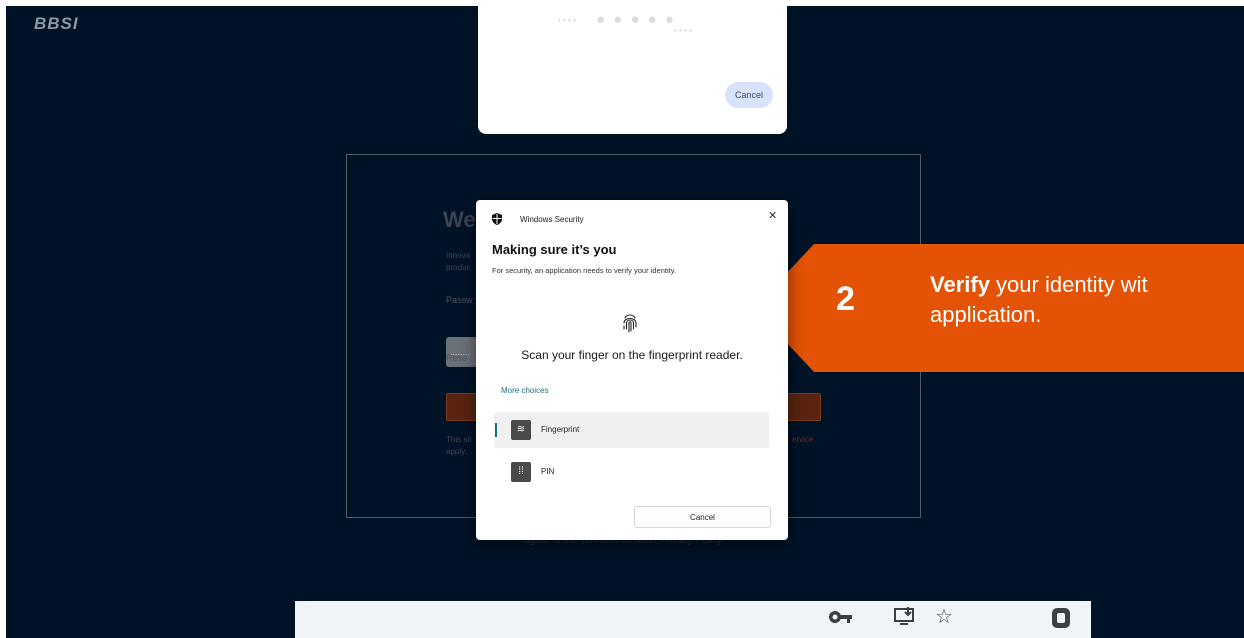 The width and height of the screenshot is (1244, 638). I want to click on step-bold-text: Verify, so click(960, 284).